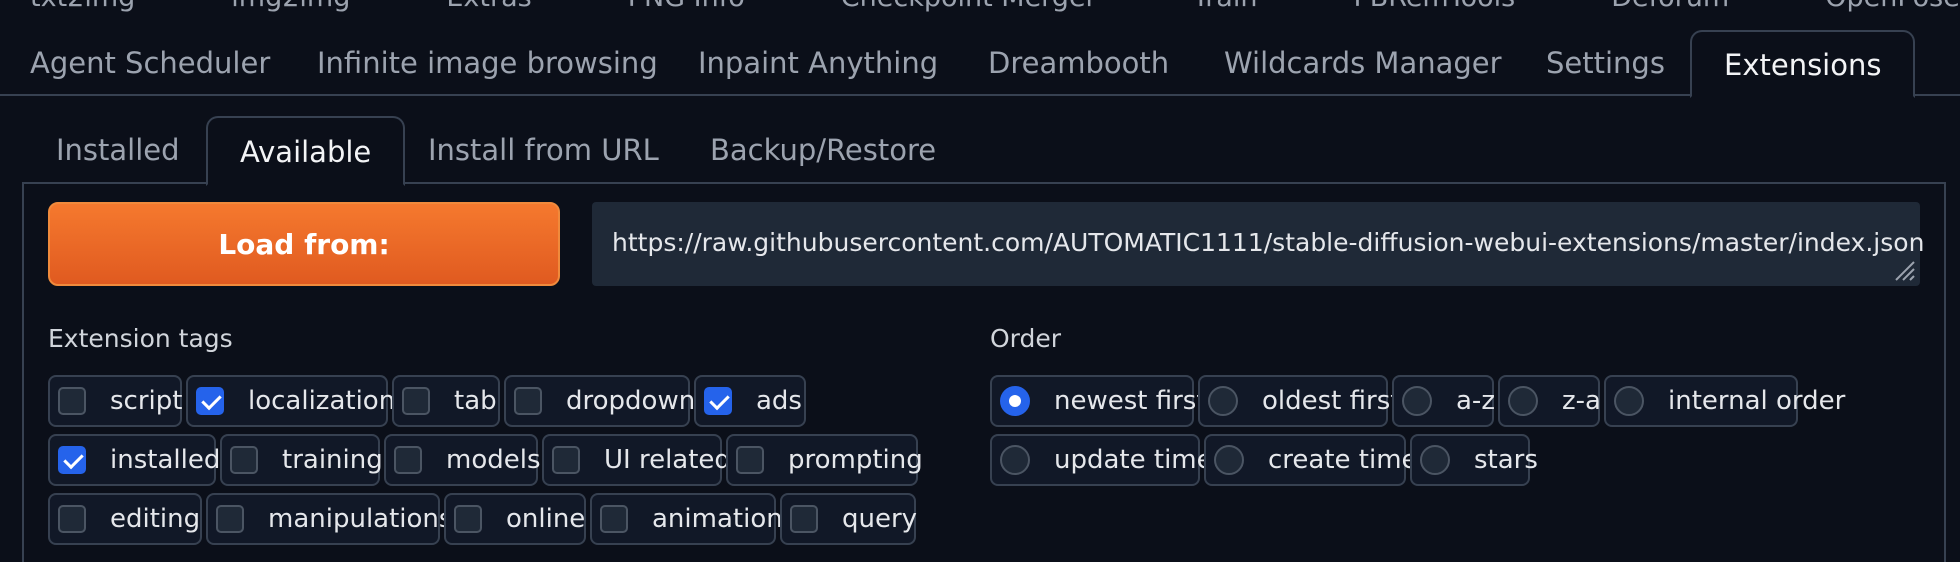 This screenshot has height=562, width=1960. I want to click on checkbox-label: query, so click(880, 519).